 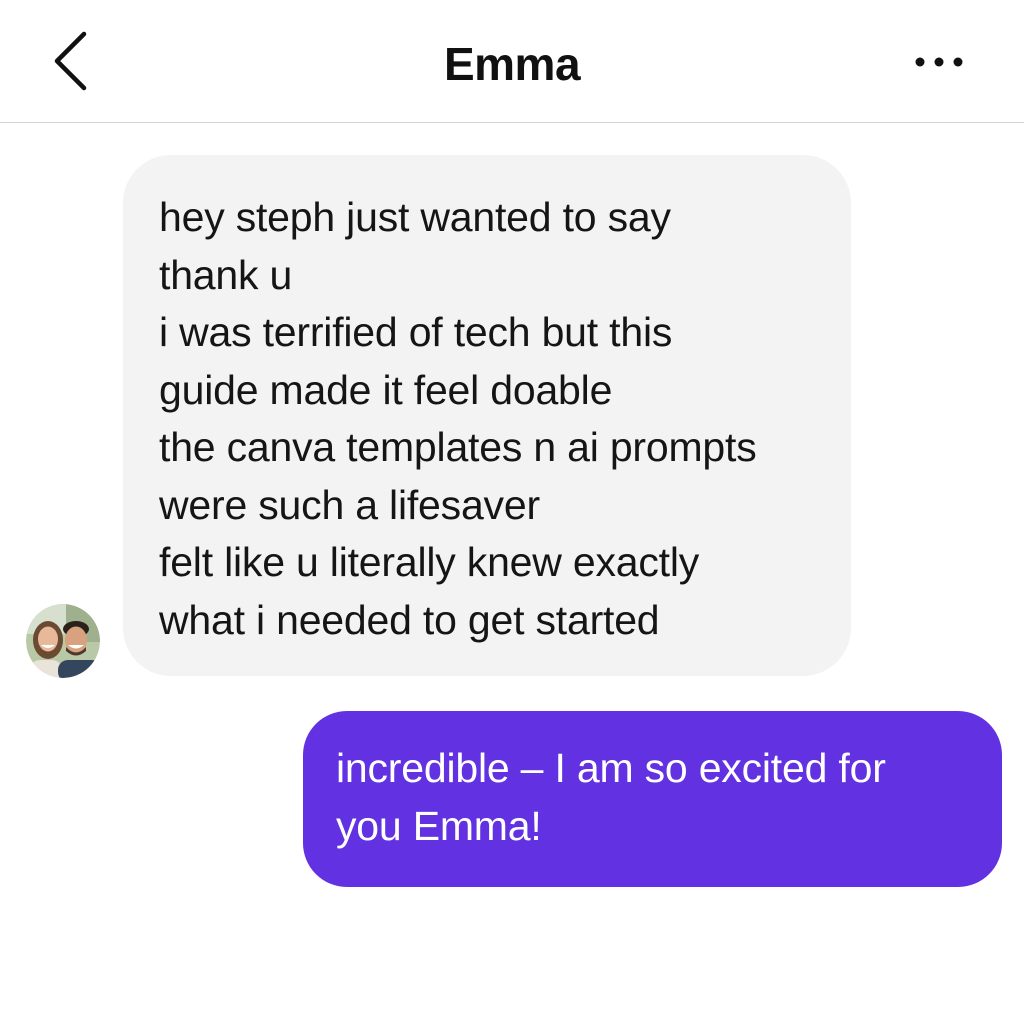 I want to click on message-text-line: guide made it feel doable, so click(x=386, y=389).